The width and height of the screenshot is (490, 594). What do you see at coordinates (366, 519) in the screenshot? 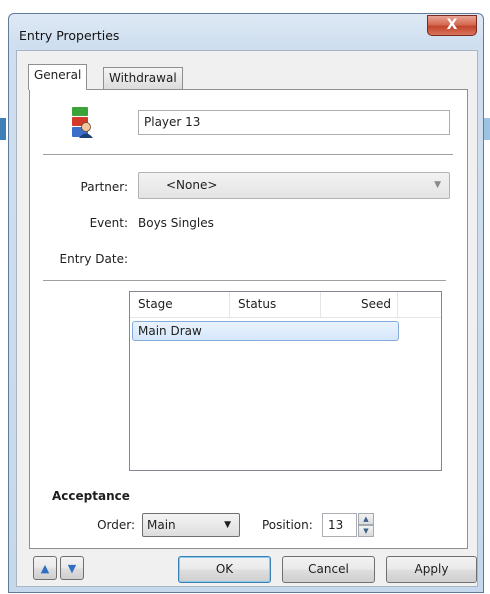
I see `stepper-up-icon: ▲` at bounding box center [366, 519].